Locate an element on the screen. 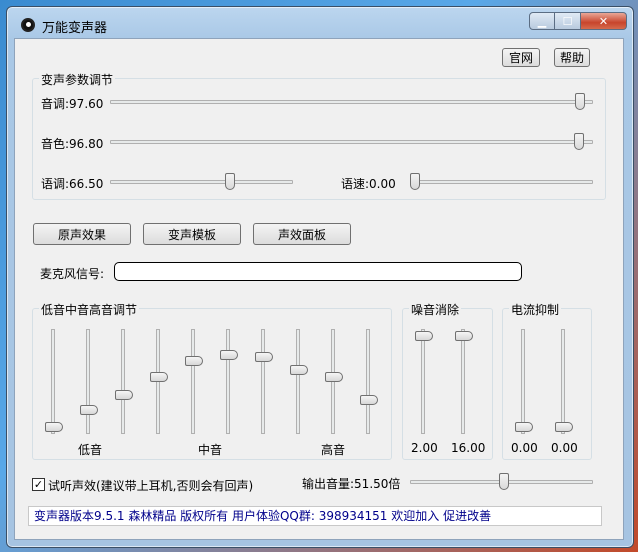 The width and height of the screenshot is (638, 552). current-slider-1-track is located at coordinates (523, 381).